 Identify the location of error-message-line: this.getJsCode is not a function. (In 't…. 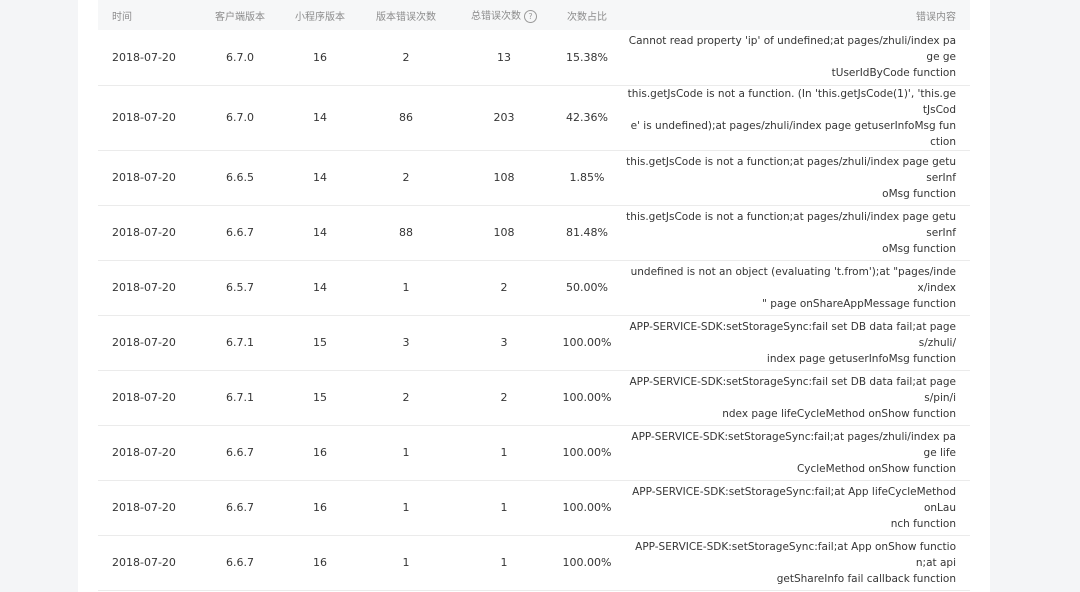
(791, 101).